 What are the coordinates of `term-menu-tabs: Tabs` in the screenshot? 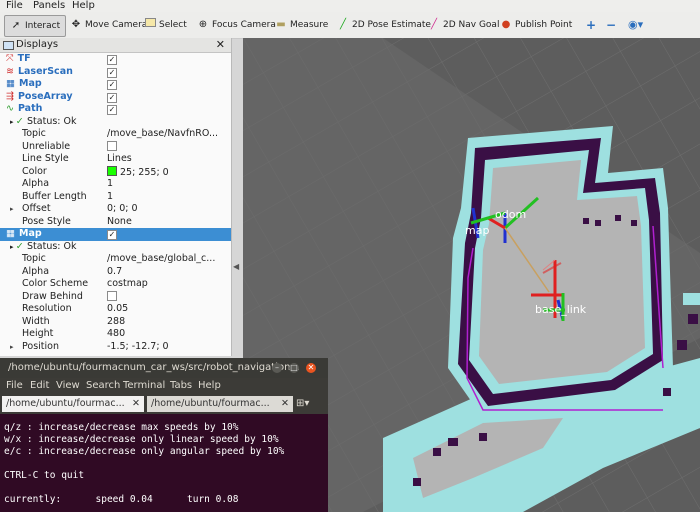 It's located at (181, 386).